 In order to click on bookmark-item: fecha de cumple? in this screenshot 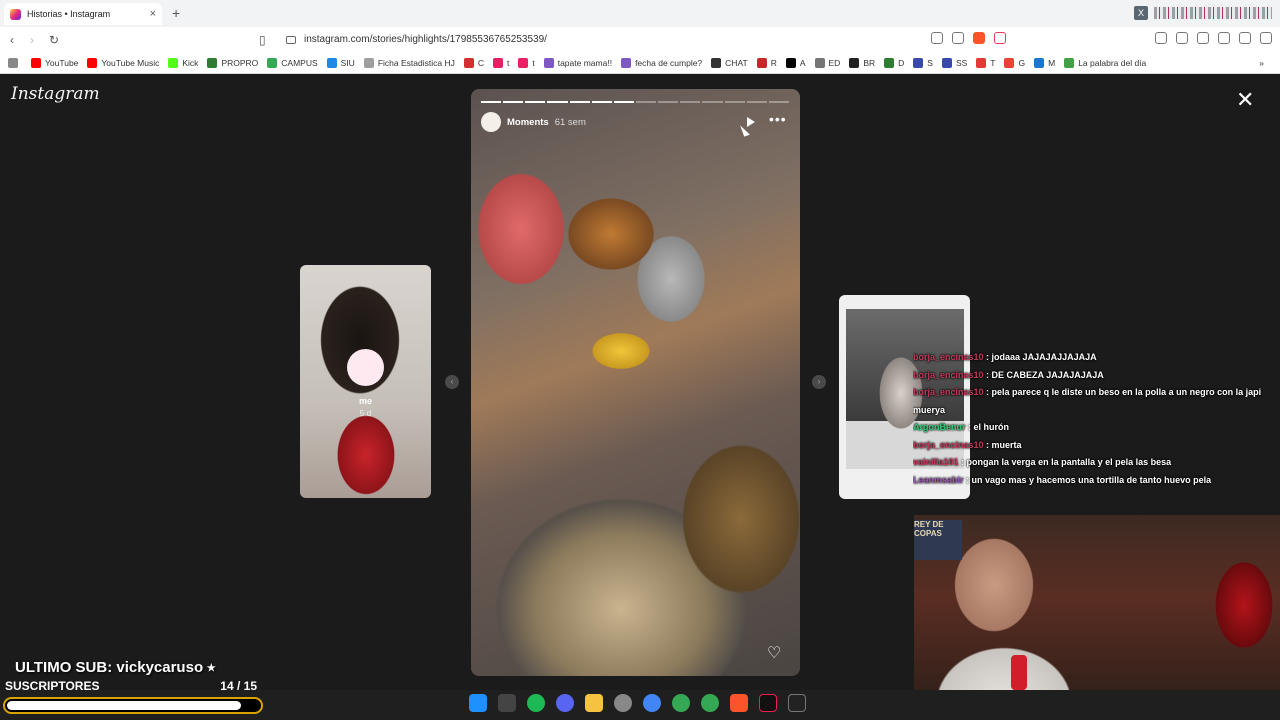, I will do `click(661, 62)`.